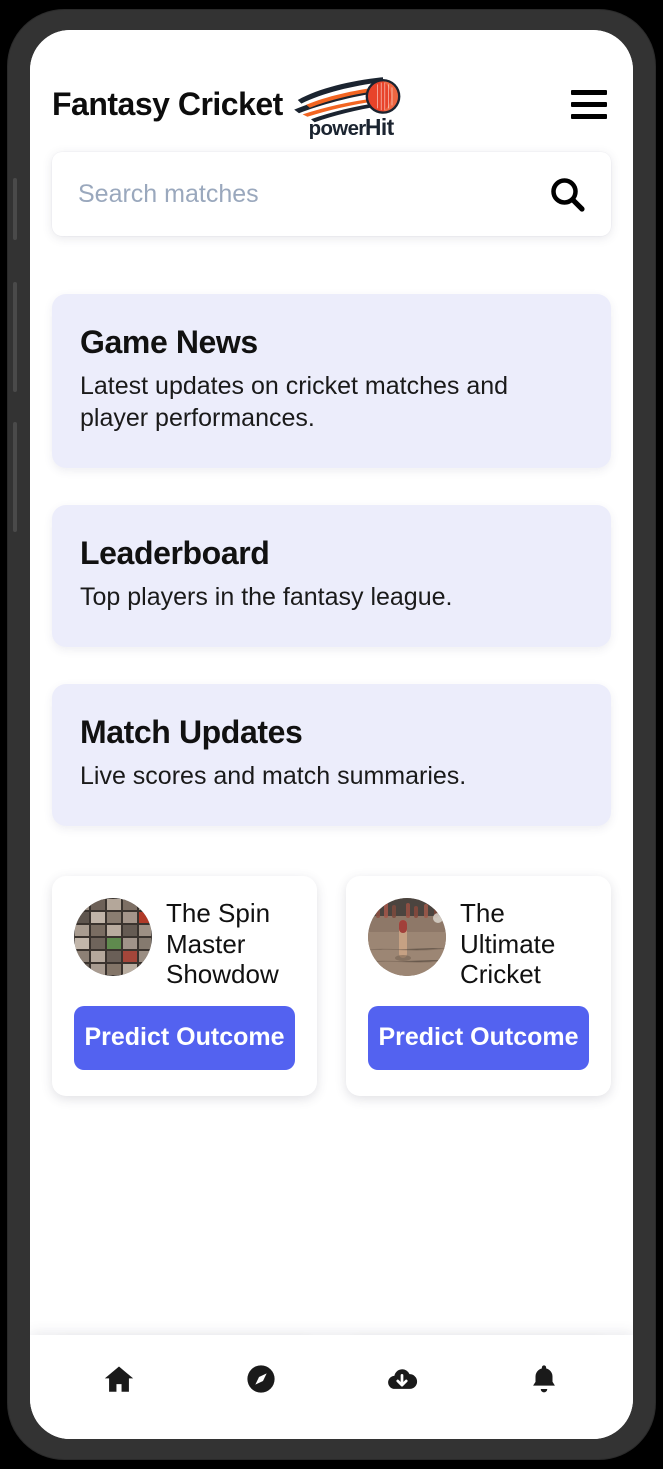 This screenshot has height=1469, width=663. What do you see at coordinates (167, 103) in the screenshot?
I see `page-title: Fantasy Cricket` at bounding box center [167, 103].